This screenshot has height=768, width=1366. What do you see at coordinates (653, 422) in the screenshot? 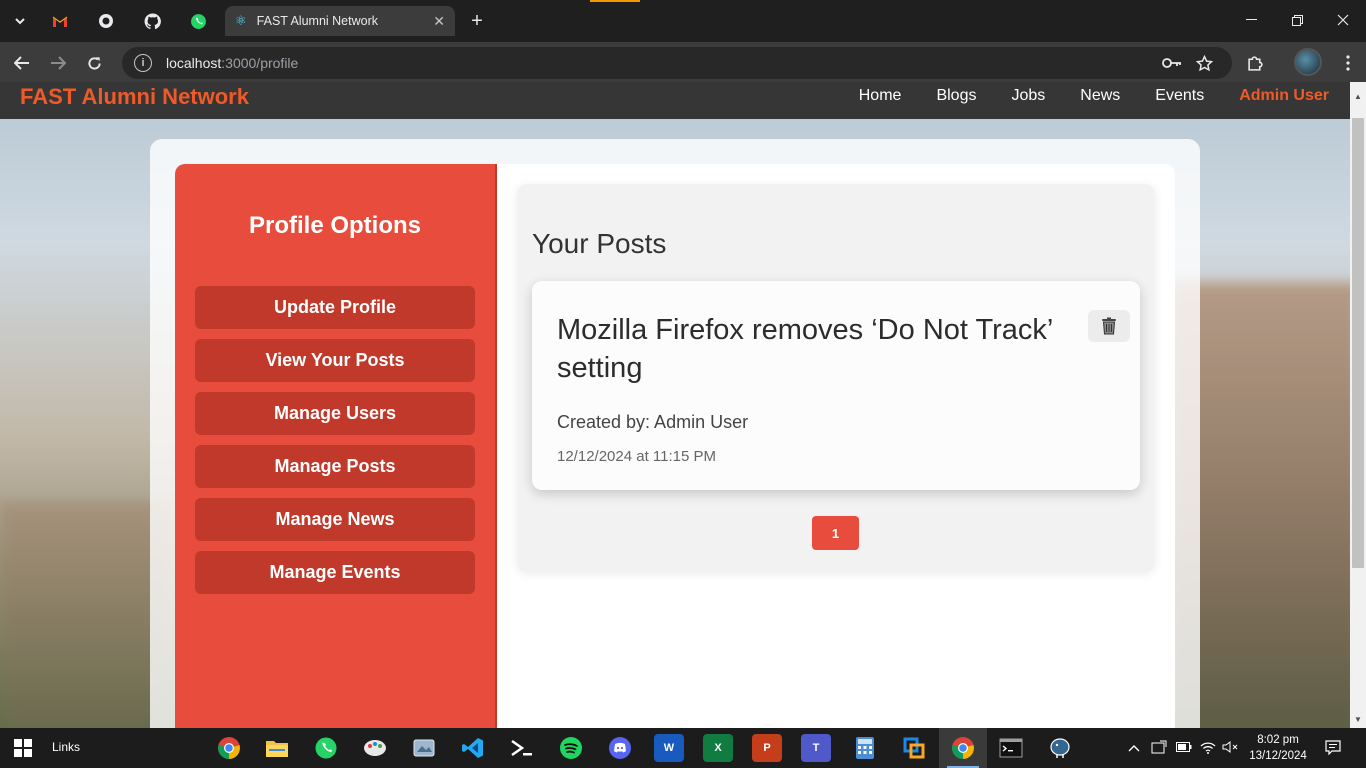
I see `post-author: Created by: Admin User` at bounding box center [653, 422].